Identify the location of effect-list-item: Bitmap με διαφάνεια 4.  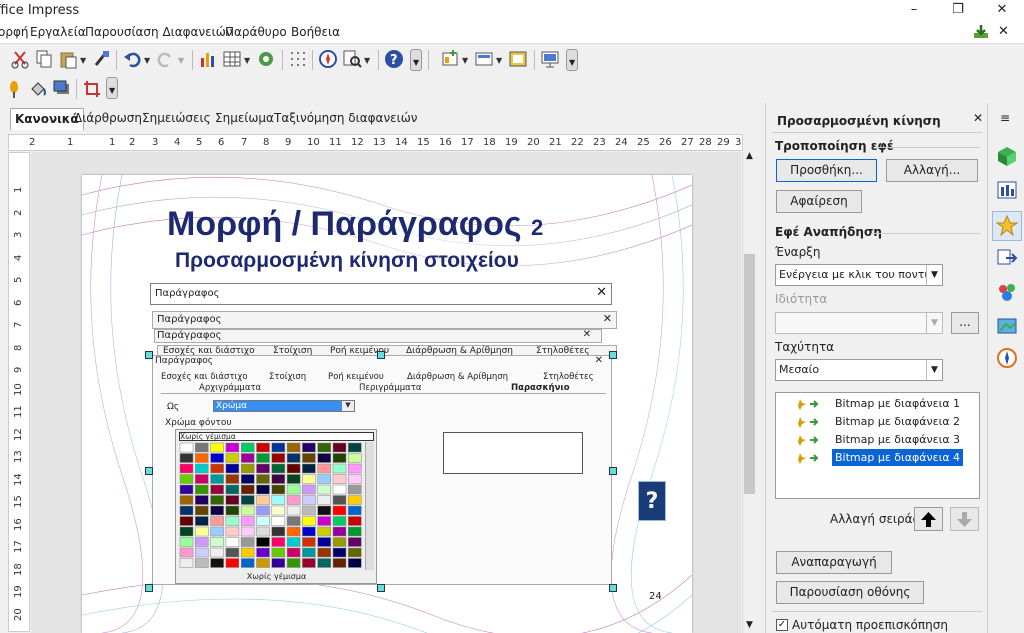
(876, 457).